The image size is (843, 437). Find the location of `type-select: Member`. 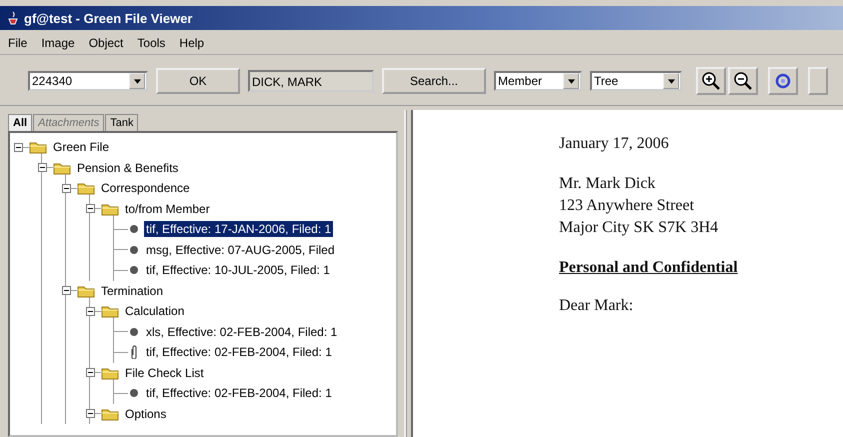

type-select: Member is located at coordinates (538, 81).